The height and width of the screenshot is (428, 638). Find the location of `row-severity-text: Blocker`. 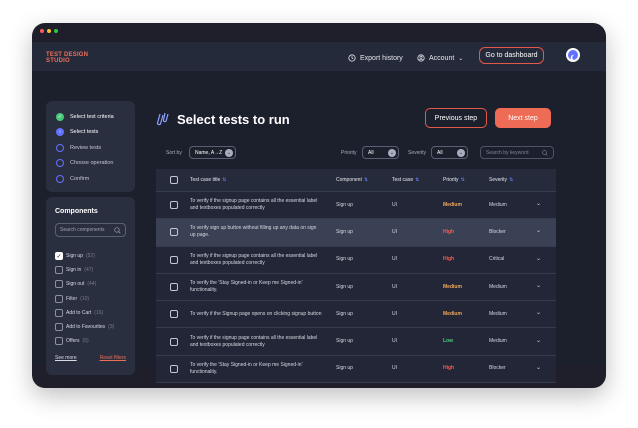

row-severity-text: Blocker is located at coordinates (497, 231).